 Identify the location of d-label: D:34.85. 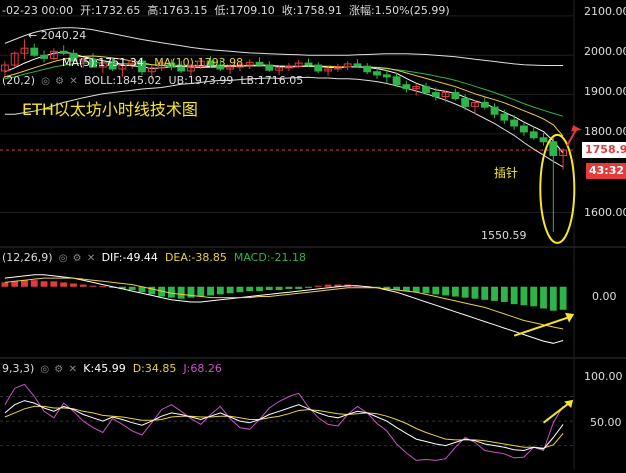
(154, 368).